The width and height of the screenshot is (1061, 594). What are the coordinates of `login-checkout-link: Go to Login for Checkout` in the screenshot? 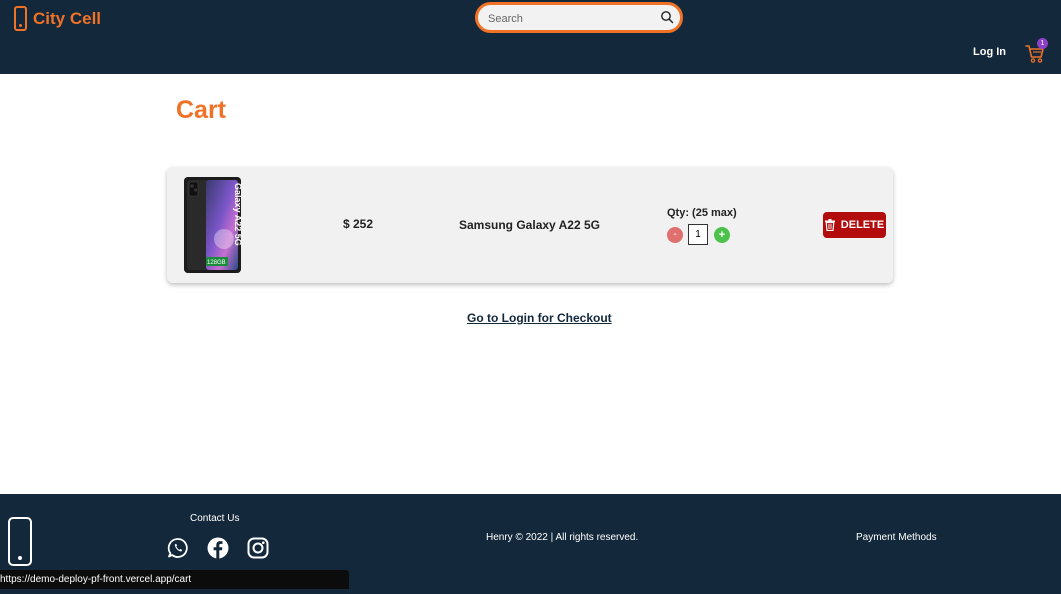 It's located at (539, 318).